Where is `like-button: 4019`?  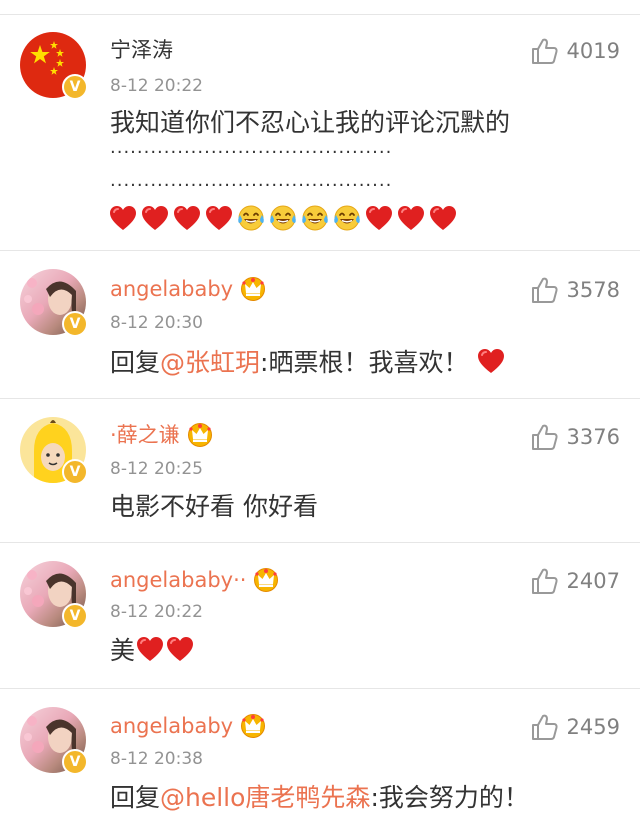
like-button: 4019 is located at coordinates (574, 51).